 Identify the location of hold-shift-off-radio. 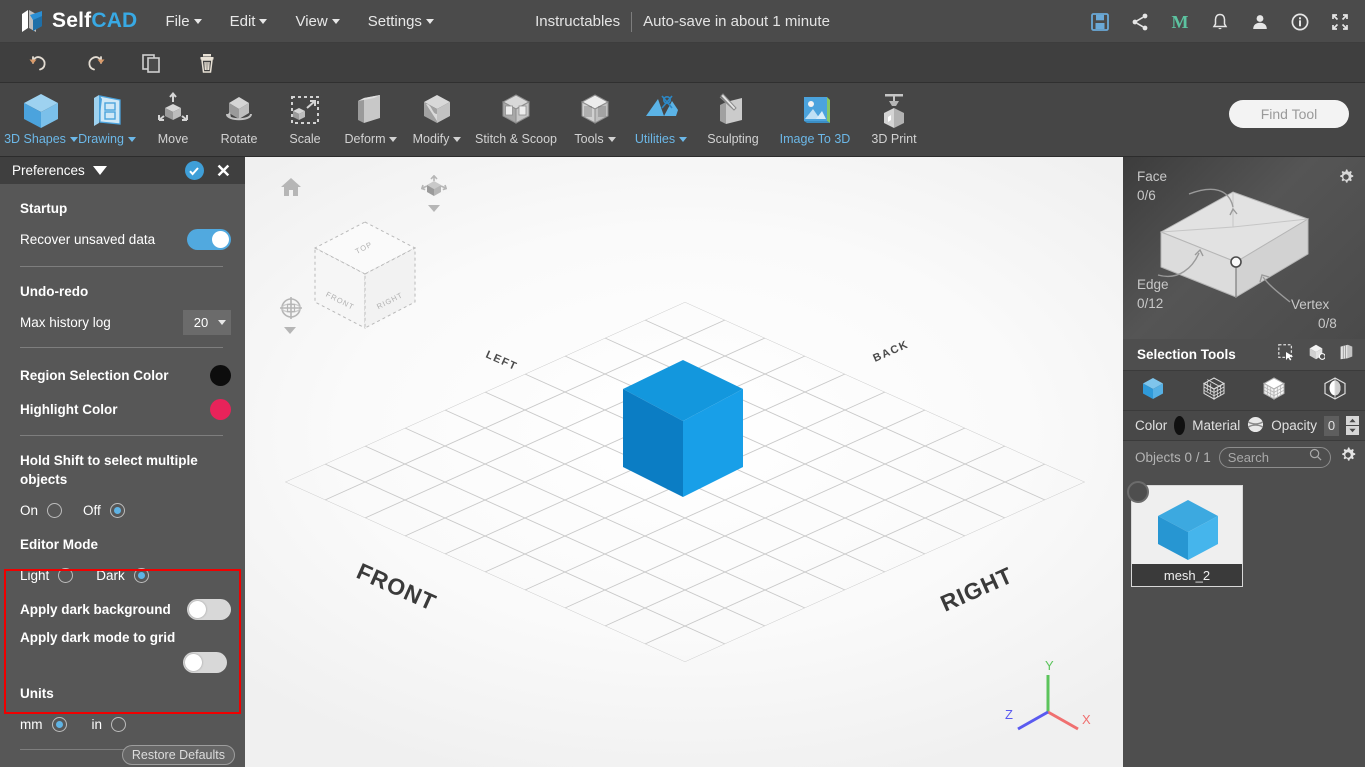
(117, 510).